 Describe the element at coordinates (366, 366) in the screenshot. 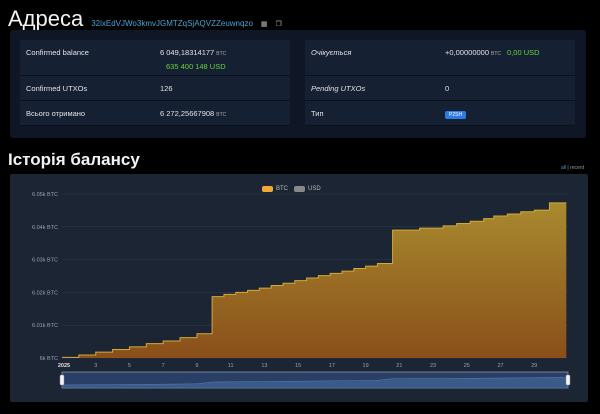

I see `x-tick-label: 19` at that location.